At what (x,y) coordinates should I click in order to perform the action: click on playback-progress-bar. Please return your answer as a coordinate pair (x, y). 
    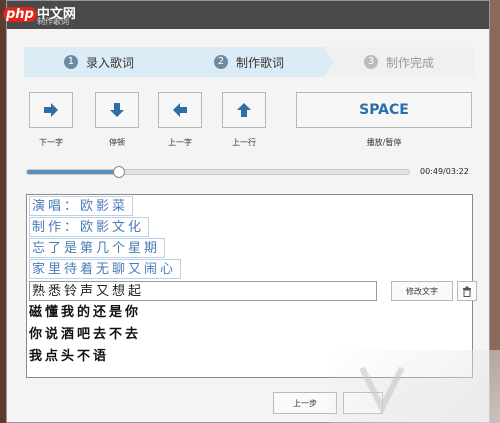
    Looking at the image, I should click on (218, 172).